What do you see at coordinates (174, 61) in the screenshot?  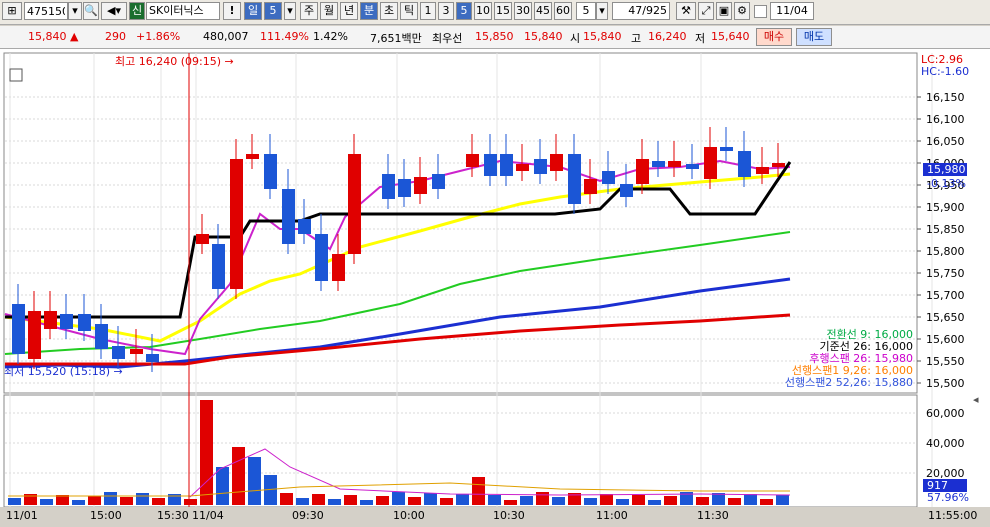 I see `high-annotation: 최고 16,240 (09:15) →` at bounding box center [174, 61].